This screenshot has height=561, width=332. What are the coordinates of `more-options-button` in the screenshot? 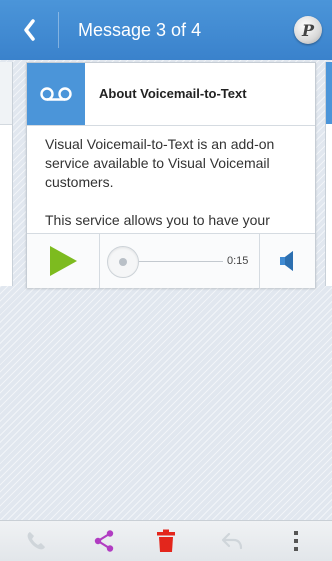 It's located at (296, 541).